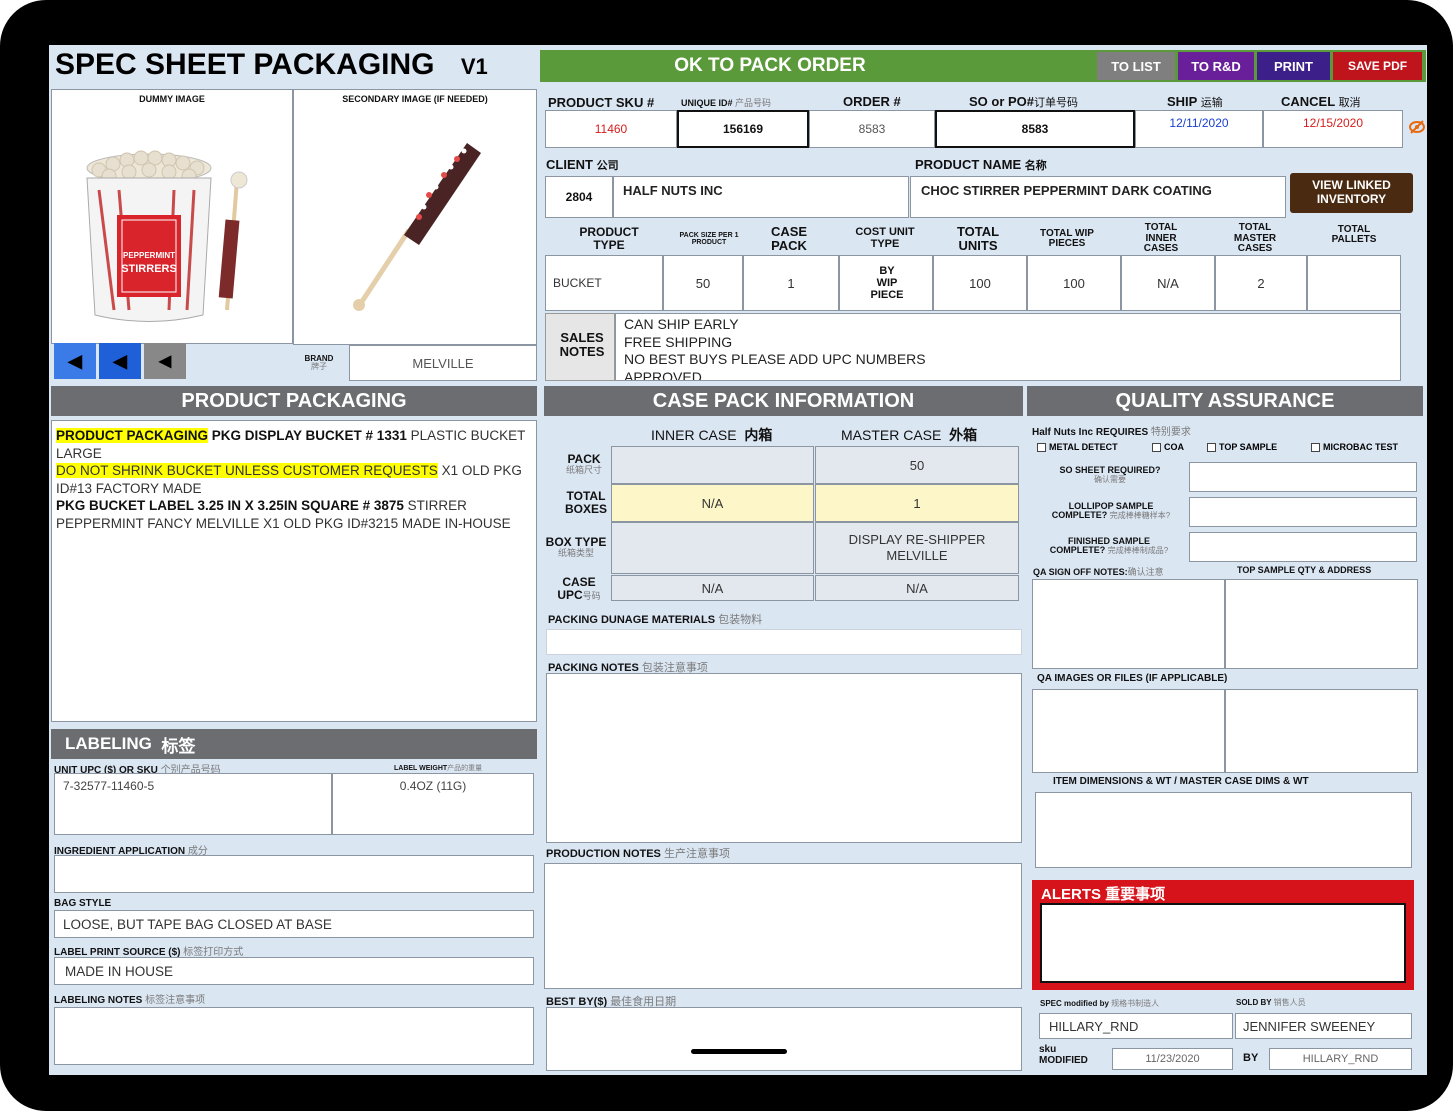  I want to click on master-case-label: MASTER CASE 外箱, so click(909, 435).